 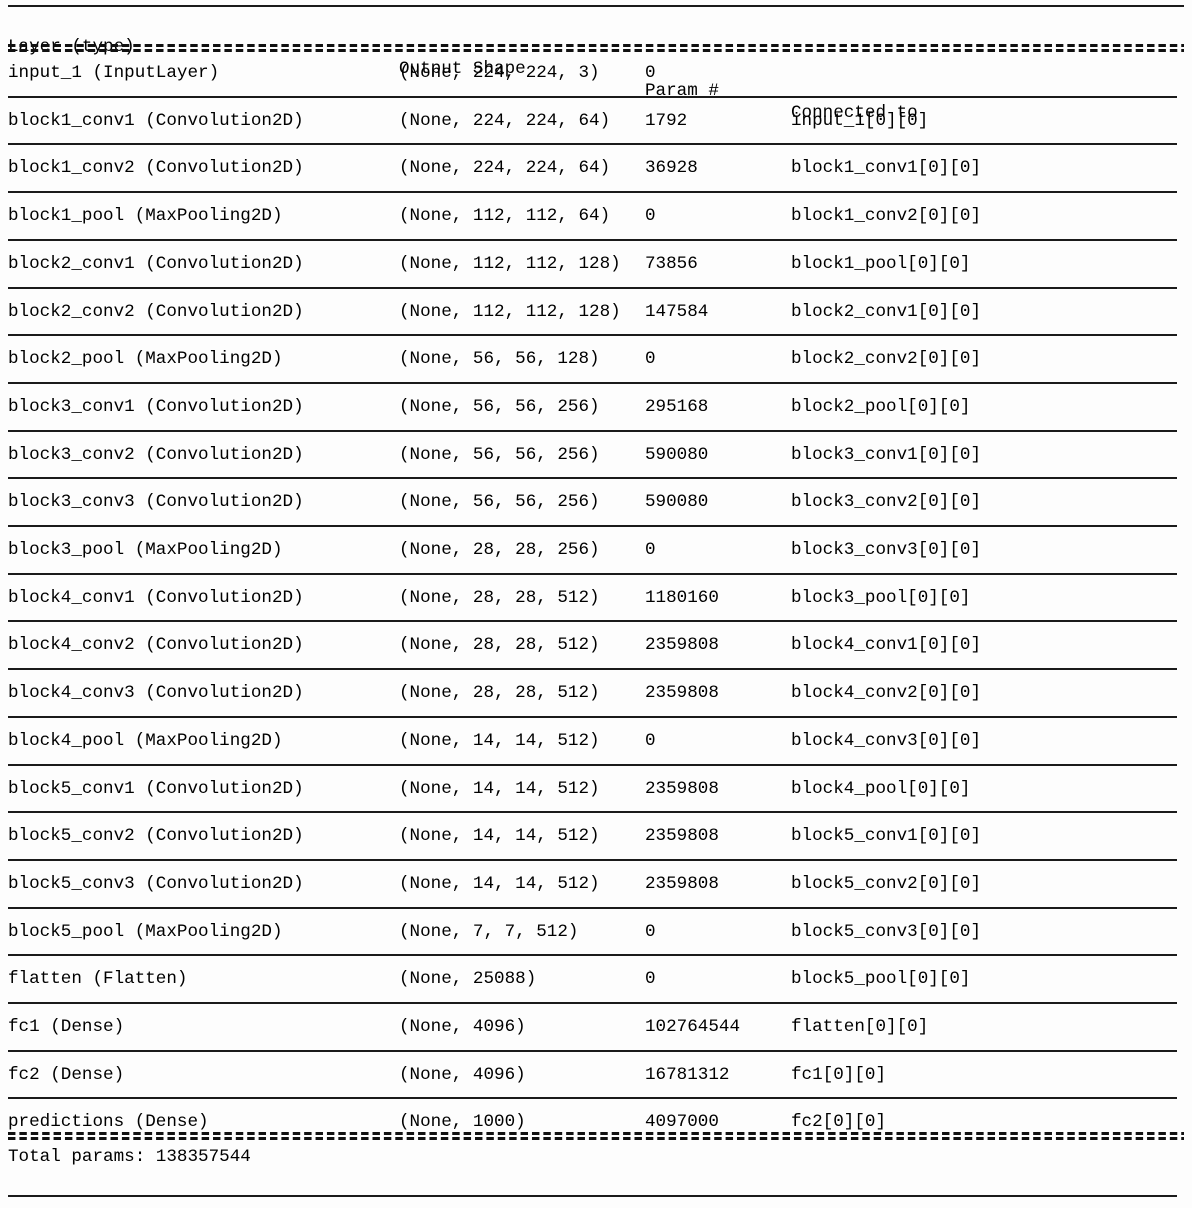 I want to click on cell-output-shape: (None, 25088), so click(x=468, y=979).